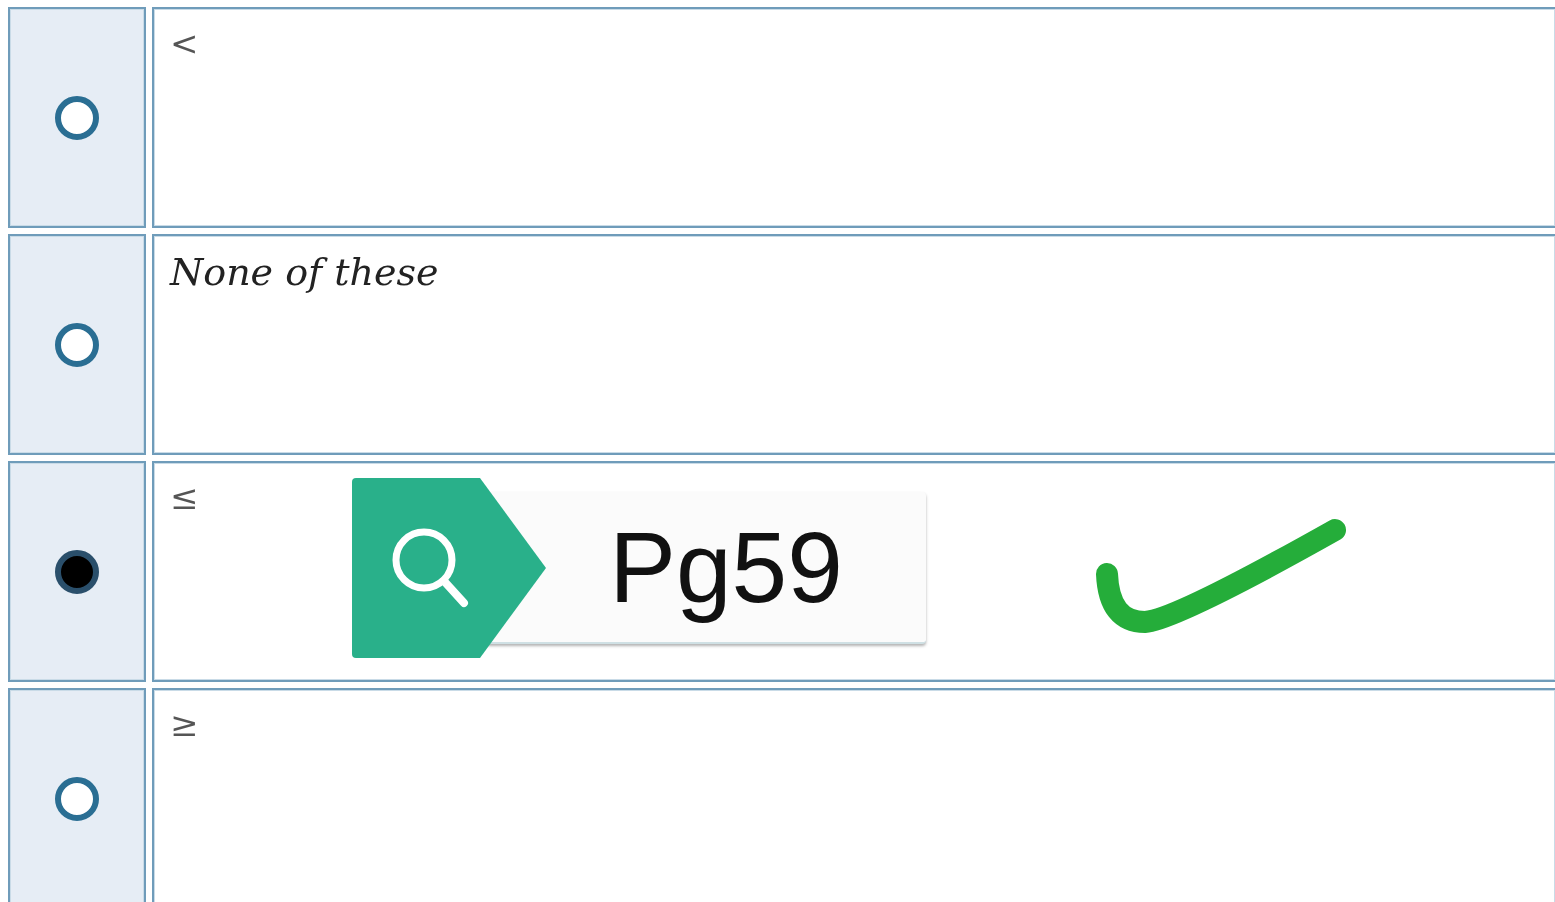  What do you see at coordinates (304, 272) in the screenshot?
I see `answer-text: None of these` at bounding box center [304, 272].